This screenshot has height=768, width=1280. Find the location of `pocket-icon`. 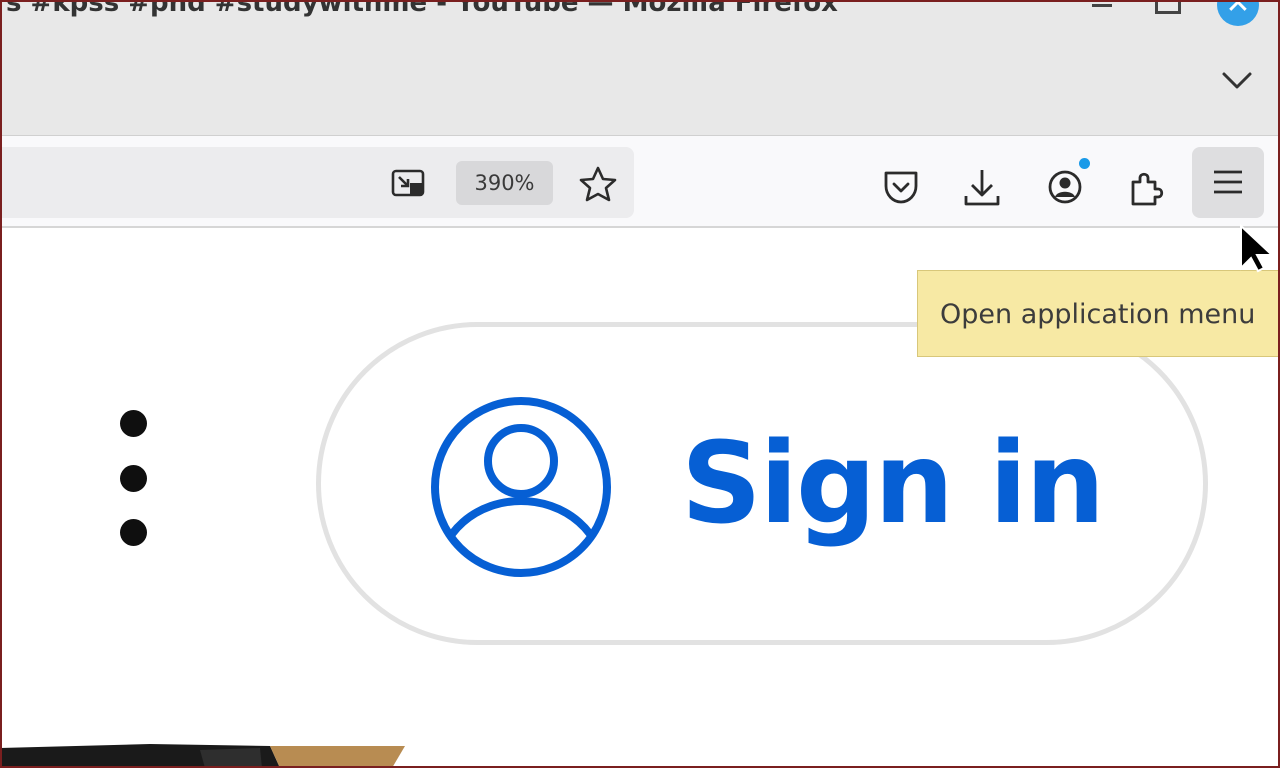

pocket-icon is located at coordinates (901, 187).